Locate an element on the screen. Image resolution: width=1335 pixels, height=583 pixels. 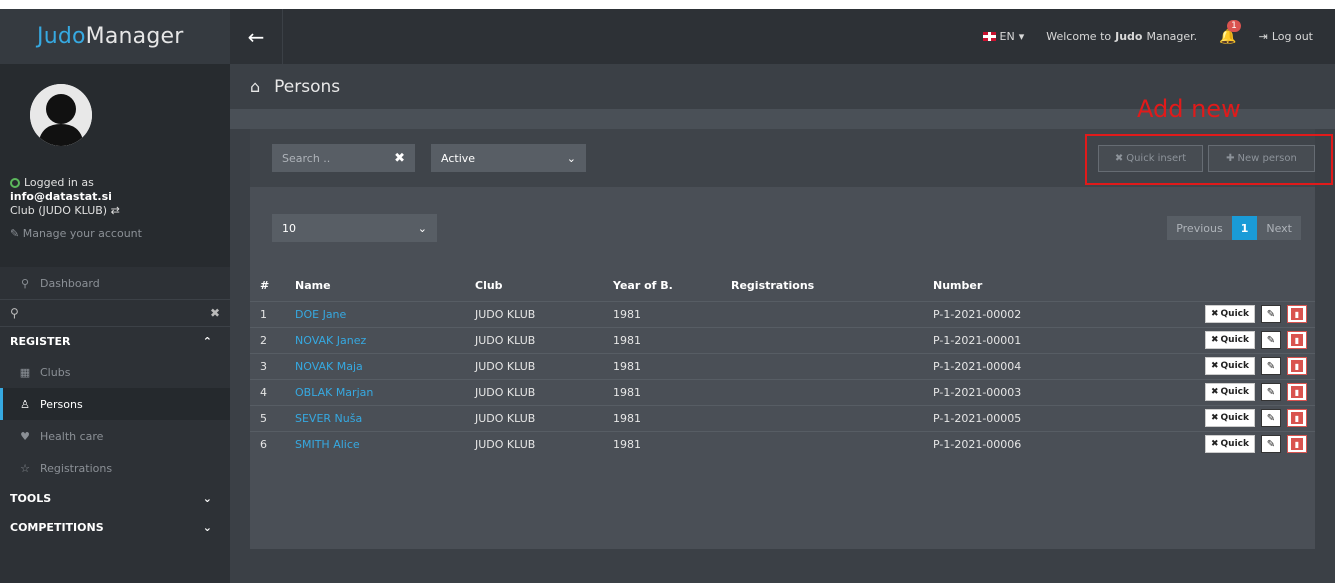
cell-index: 4 is located at coordinates (267, 391).